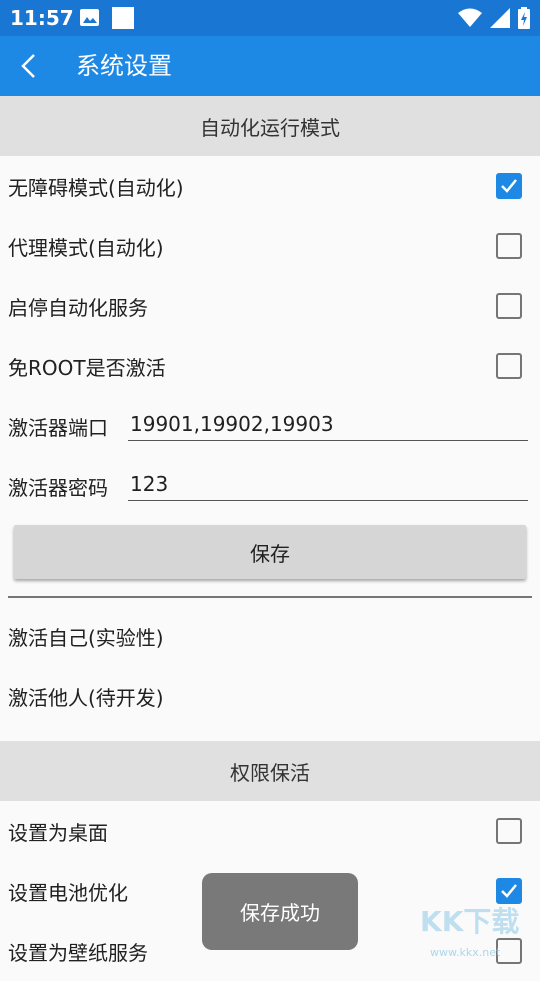  What do you see at coordinates (123, 18) in the screenshot?
I see `notification-square-icon` at bounding box center [123, 18].